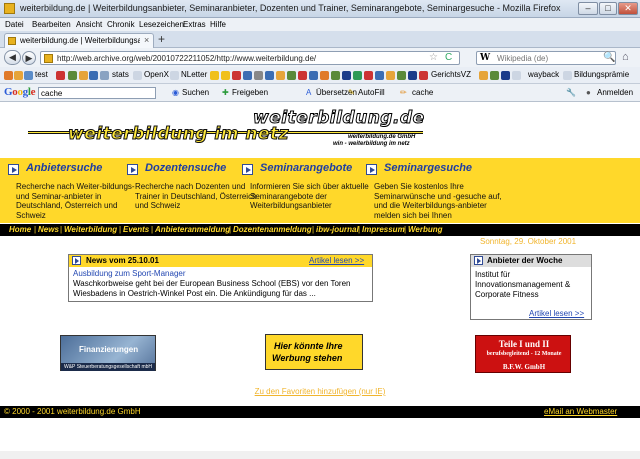 The image size is (640, 459). Describe the element at coordinates (89, 24) in the screenshot. I see `menu-ansicht: Ansicht` at that location.